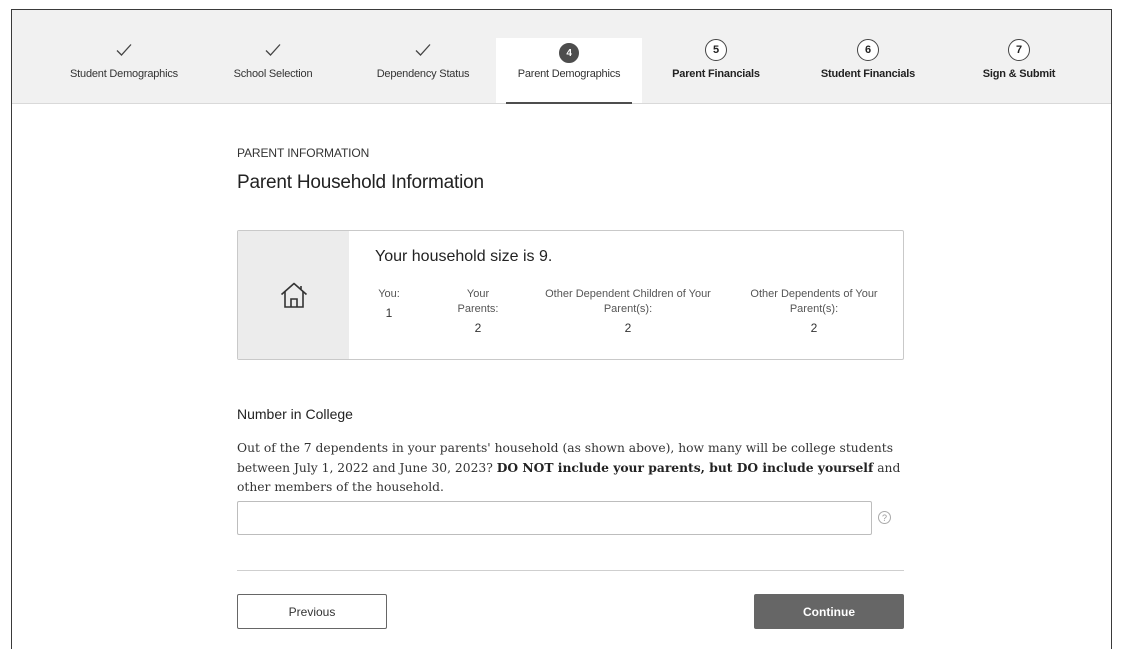  Describe the element at coordinates (814, 301) in the screenshot. I see `column-label: Other Dependents of Your Parent(s):` at that location.